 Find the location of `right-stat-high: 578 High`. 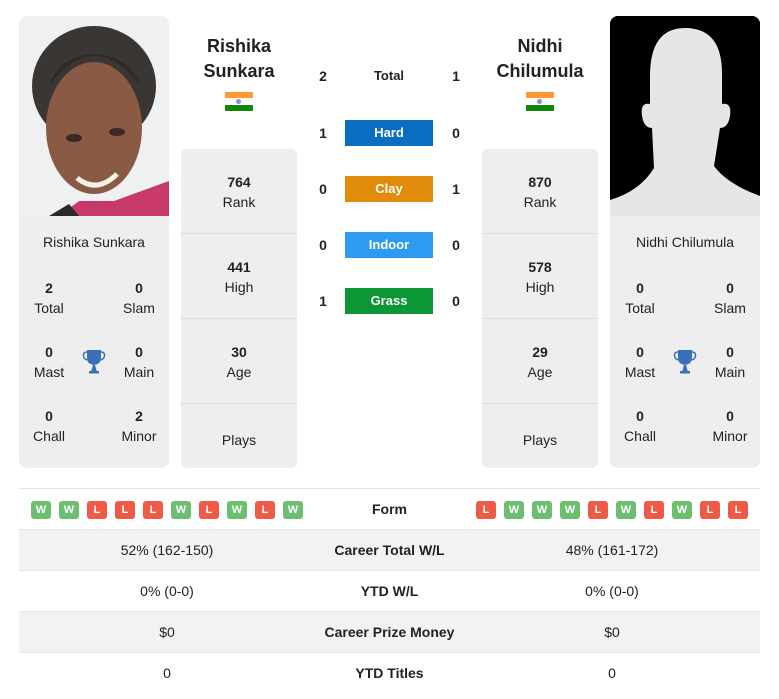

right-stat-high: 578 High is located at coordinates (540, 276).